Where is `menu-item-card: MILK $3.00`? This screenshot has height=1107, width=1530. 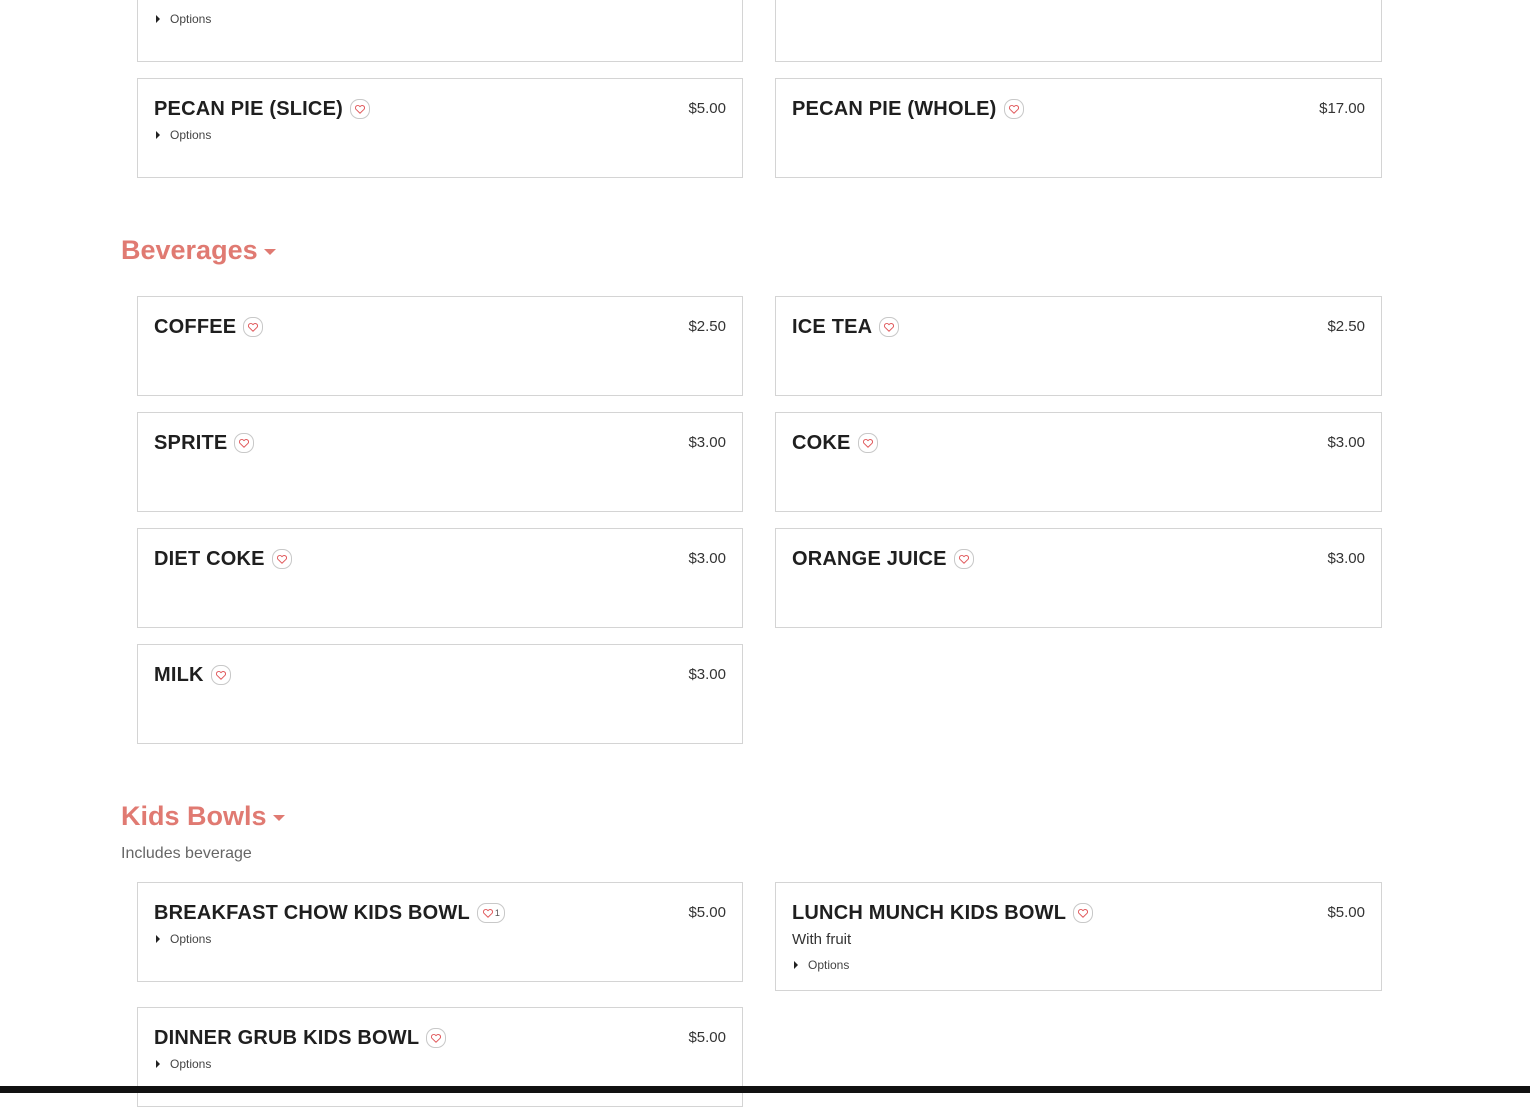
menu-item-card: MILK $3.00 is located at coordinates (440, 694).